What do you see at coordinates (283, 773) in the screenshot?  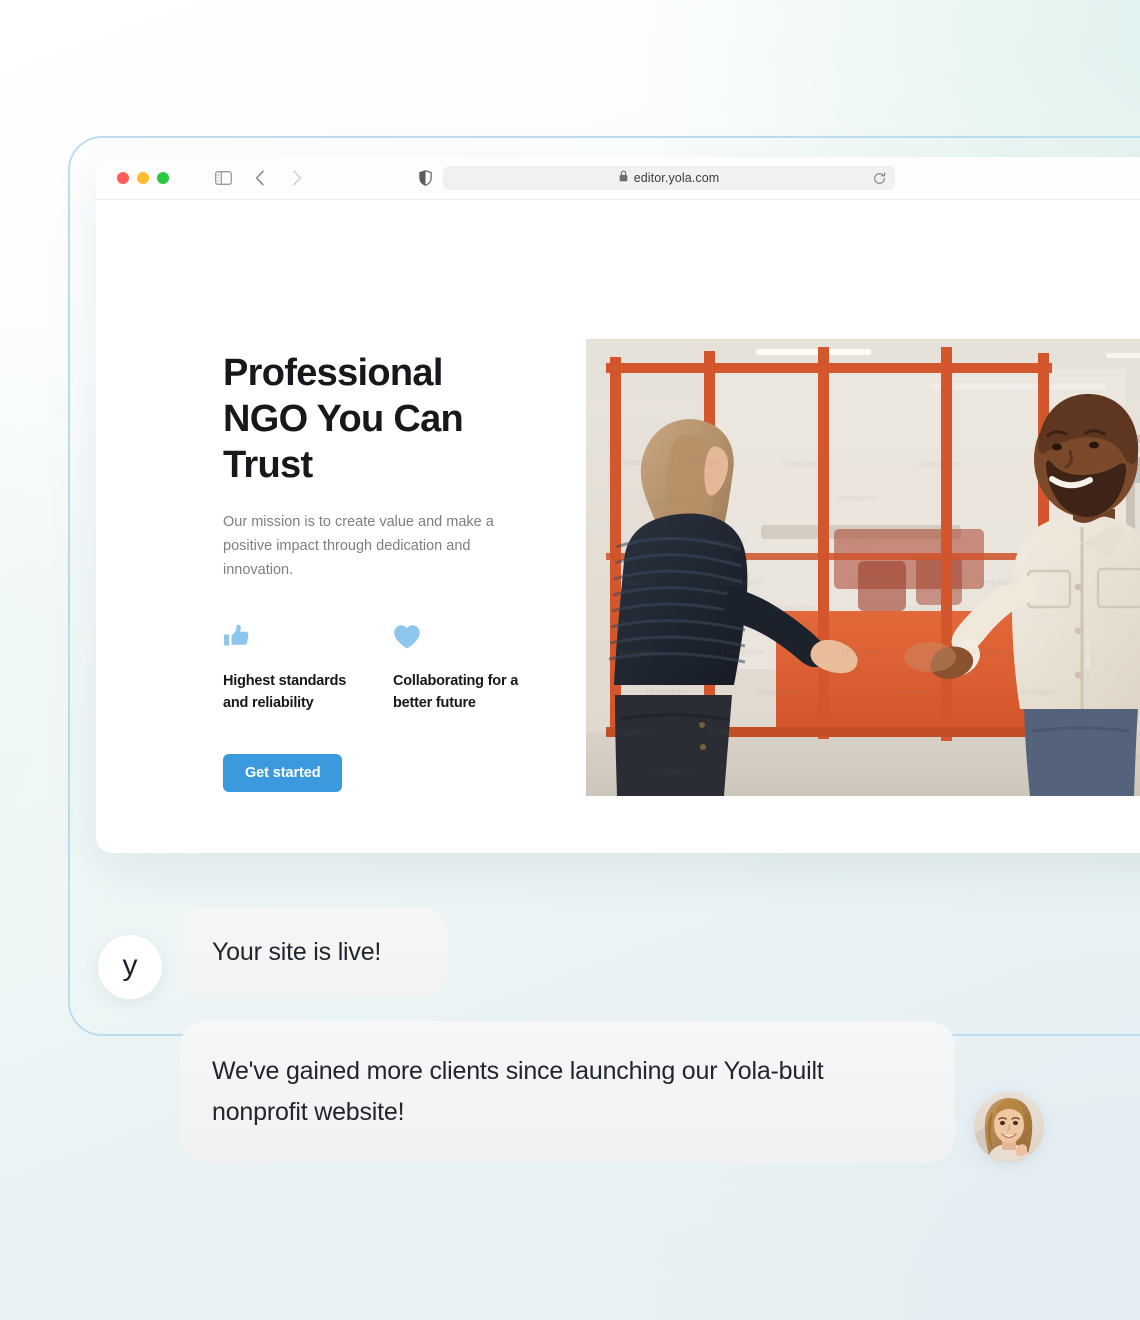 I see `get-started-button: Get started` at bounding box center [283, 773].